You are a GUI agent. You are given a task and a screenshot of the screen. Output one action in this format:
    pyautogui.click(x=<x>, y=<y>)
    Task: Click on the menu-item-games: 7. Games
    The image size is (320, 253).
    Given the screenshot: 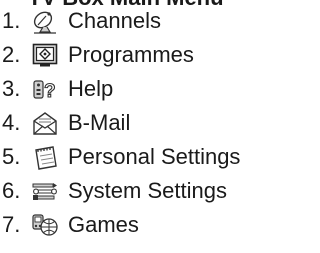 What is the action you would take?
    pyautogui.click(x=70, y=225)
    